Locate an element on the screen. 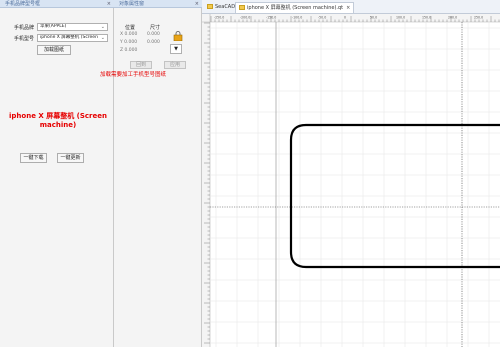 The image size is (500, 347). load-drawing-button: 加载图纸 is located at coordinates (54, 50).